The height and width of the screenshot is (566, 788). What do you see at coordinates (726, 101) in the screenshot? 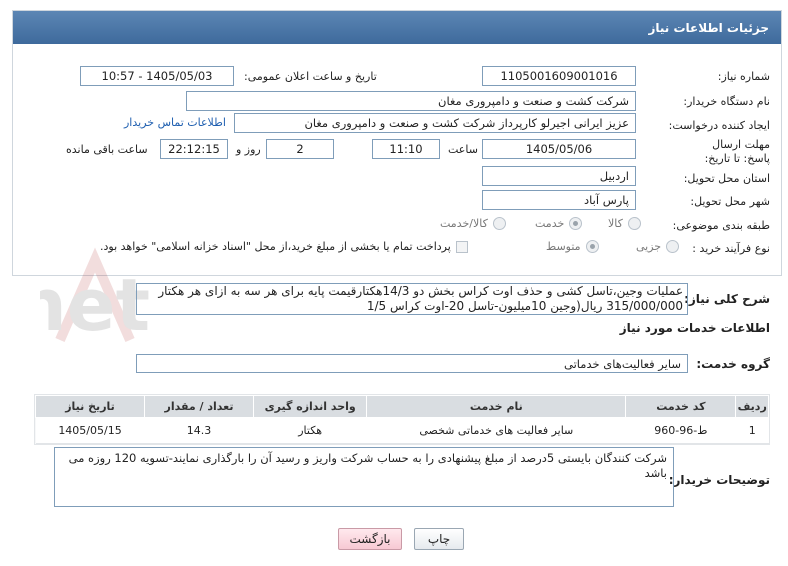
I see `buyer-org-label: نام دستگاه خریدار:` at bounding box center [726, 101].